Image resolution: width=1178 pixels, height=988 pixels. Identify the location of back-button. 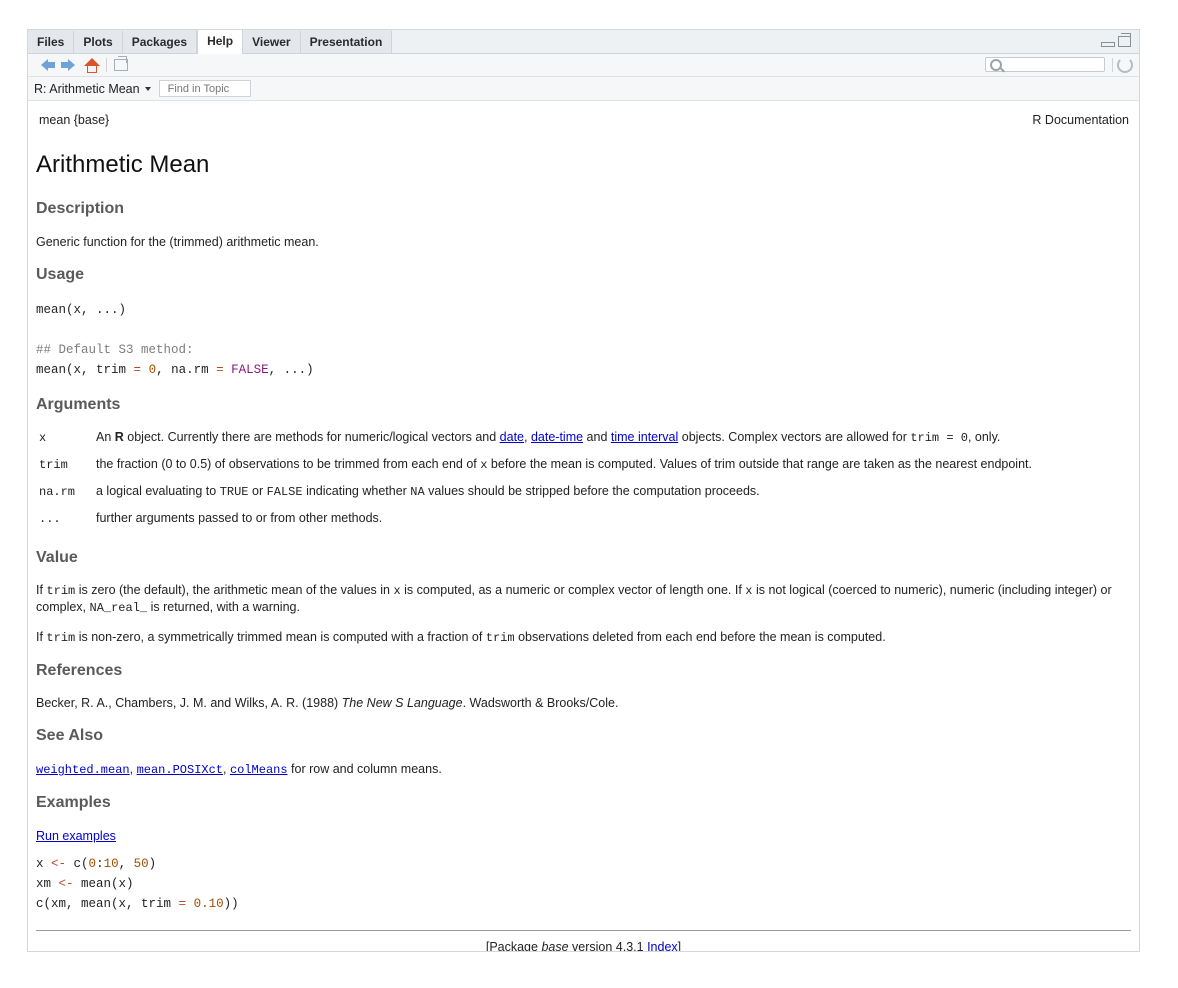
(44, 65).